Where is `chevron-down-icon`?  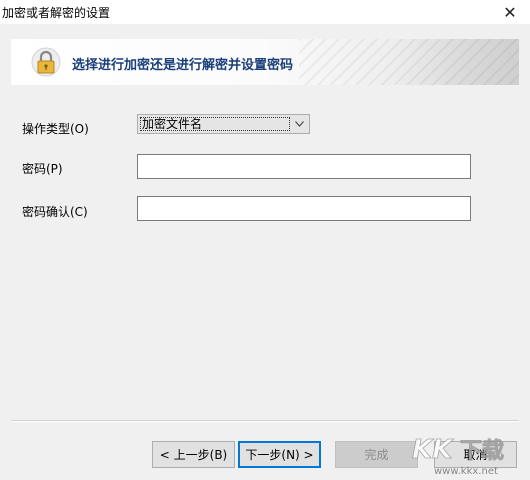 chevron-down-icon is located at coordinates (299, 124).